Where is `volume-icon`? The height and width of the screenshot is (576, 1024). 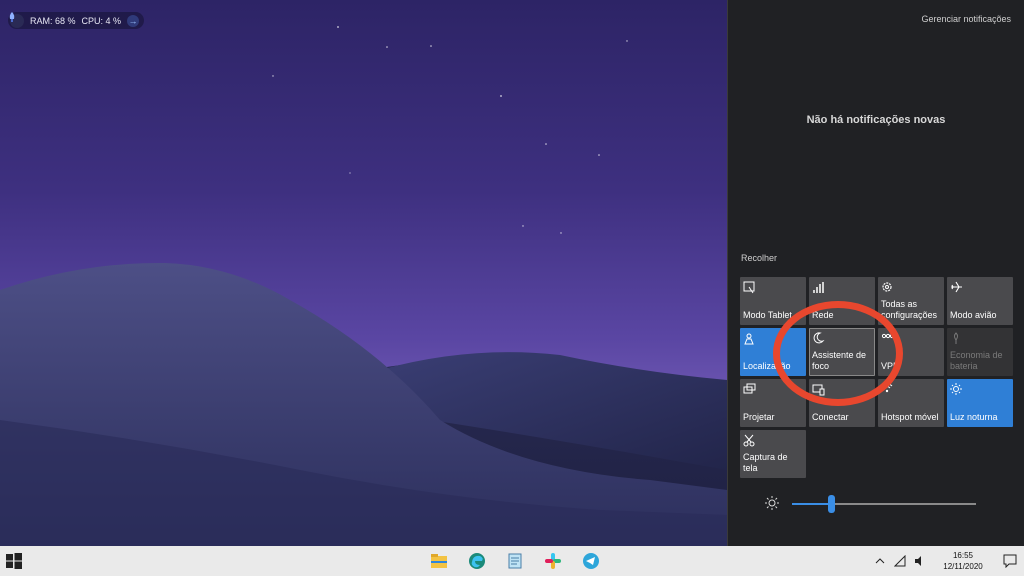
volume-icon is located at coordinates (920, 561).